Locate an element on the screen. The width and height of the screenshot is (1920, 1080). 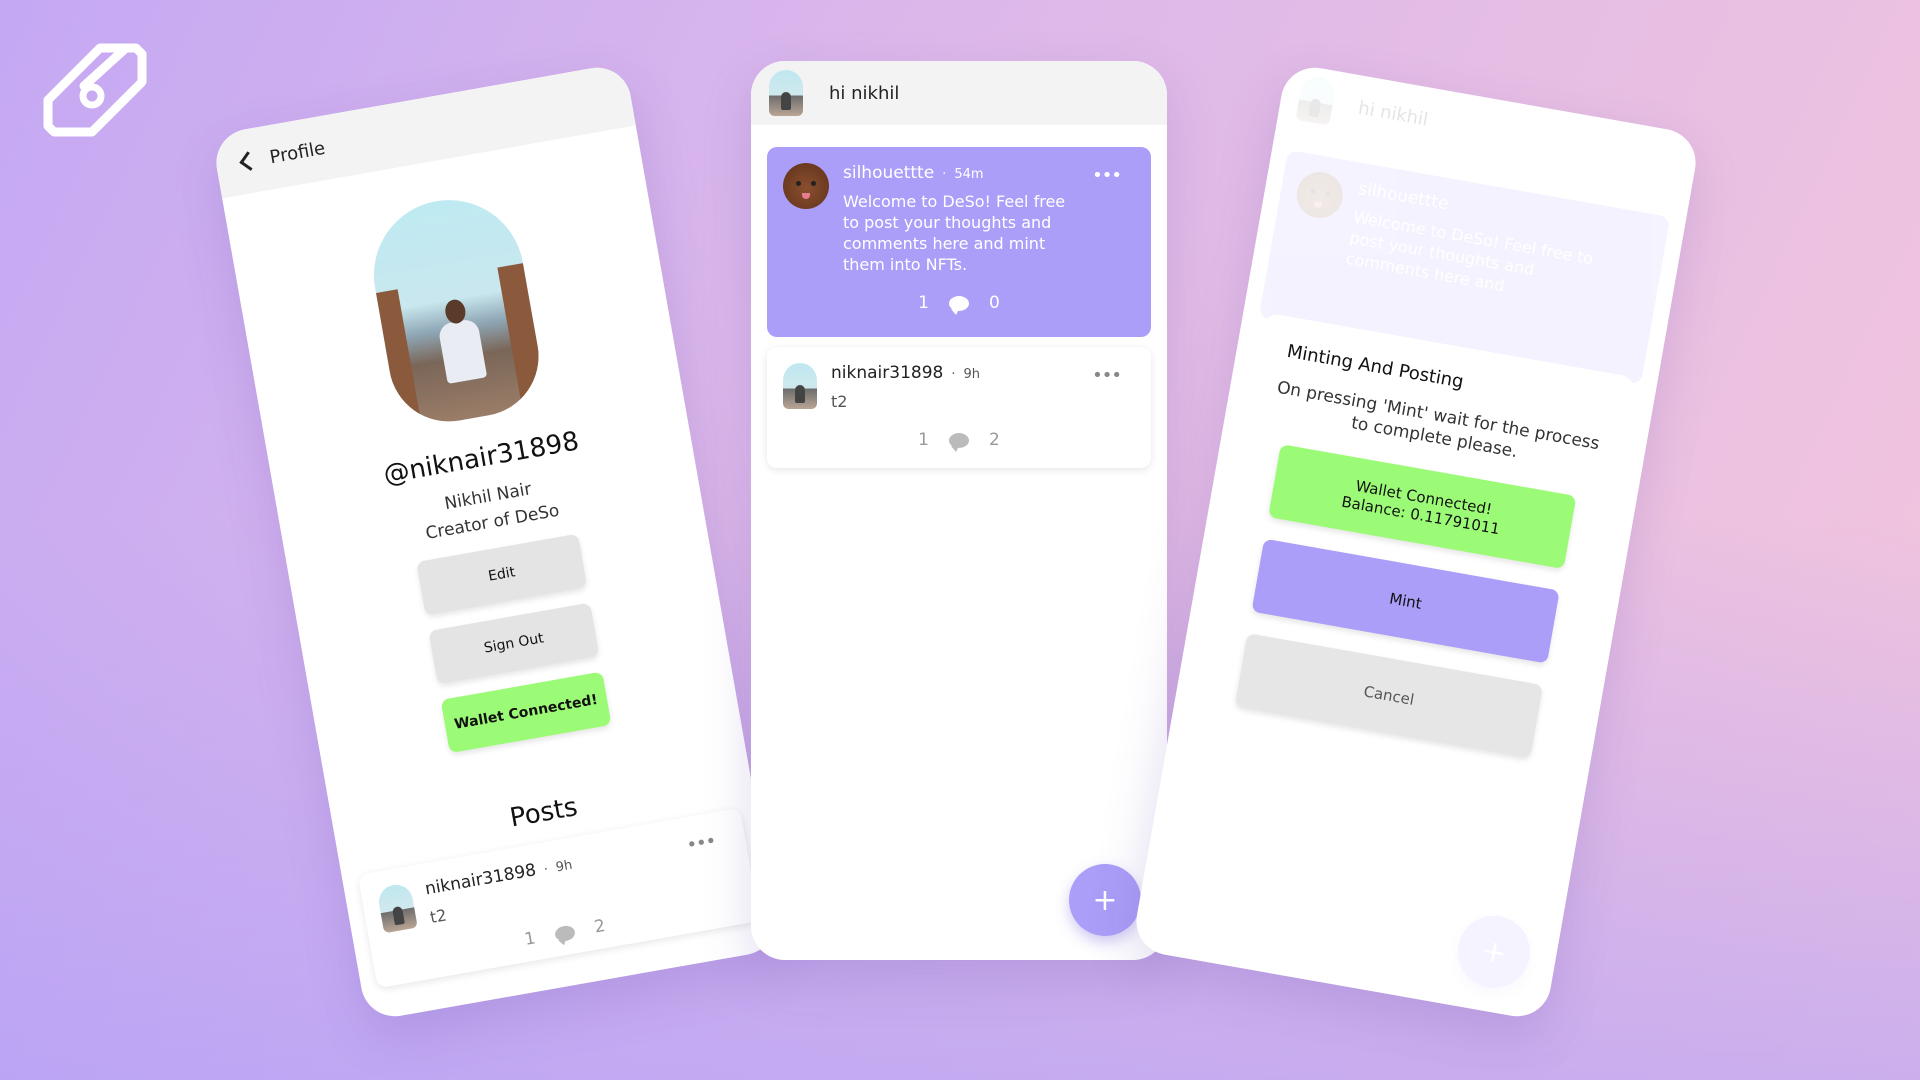
post-card: niknair31898 · 9h t2 ••• 1 2 is located at coordinates (959, 407).